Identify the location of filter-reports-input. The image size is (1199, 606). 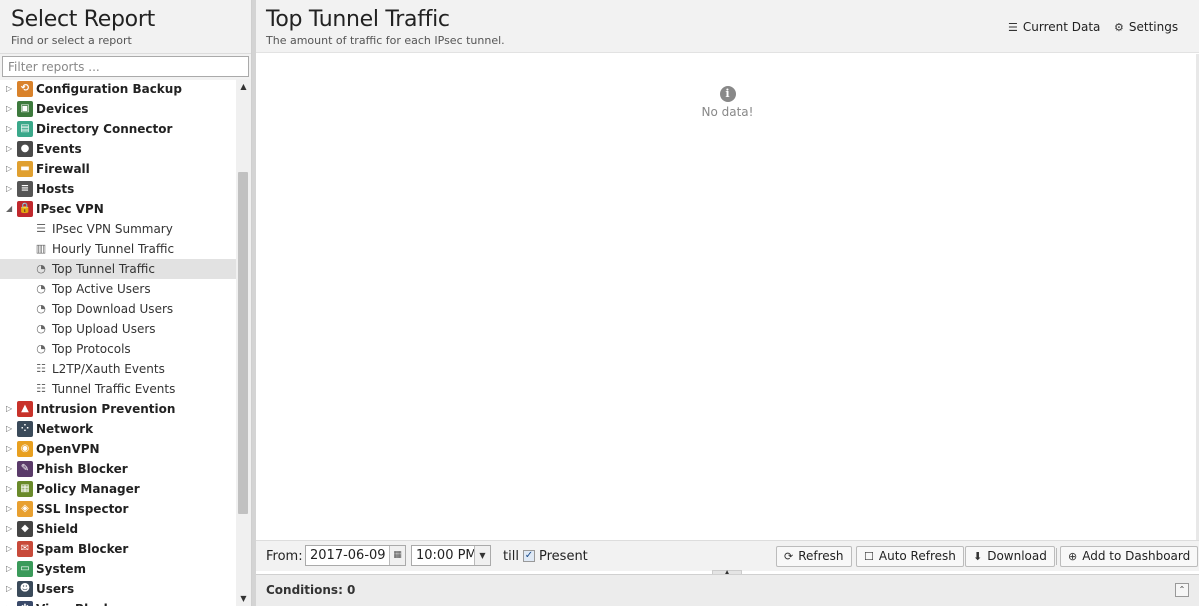
(125, 66).